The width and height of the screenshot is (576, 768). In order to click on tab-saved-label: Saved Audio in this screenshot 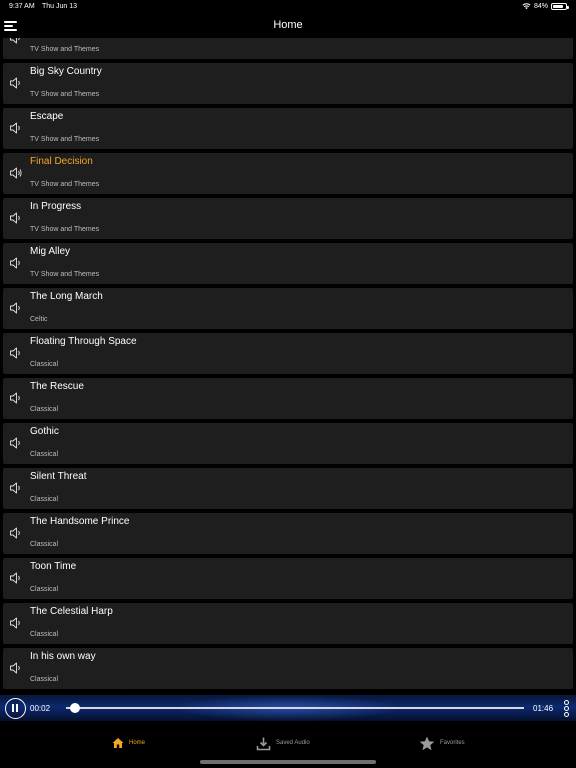, I will do `click(293, 743)`.